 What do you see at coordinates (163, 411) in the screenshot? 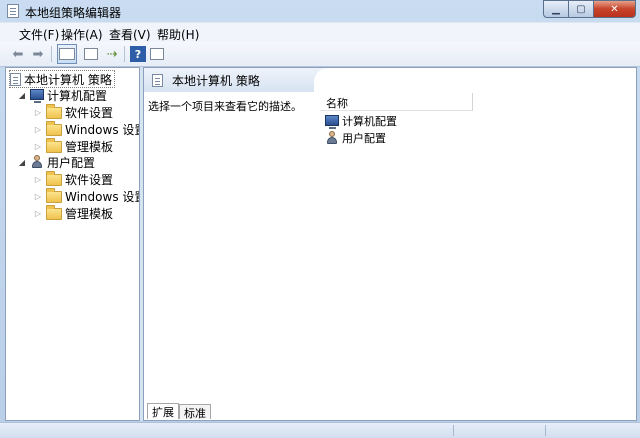
I see `tab-extended: 扩展` at bounding box center [163, 411].